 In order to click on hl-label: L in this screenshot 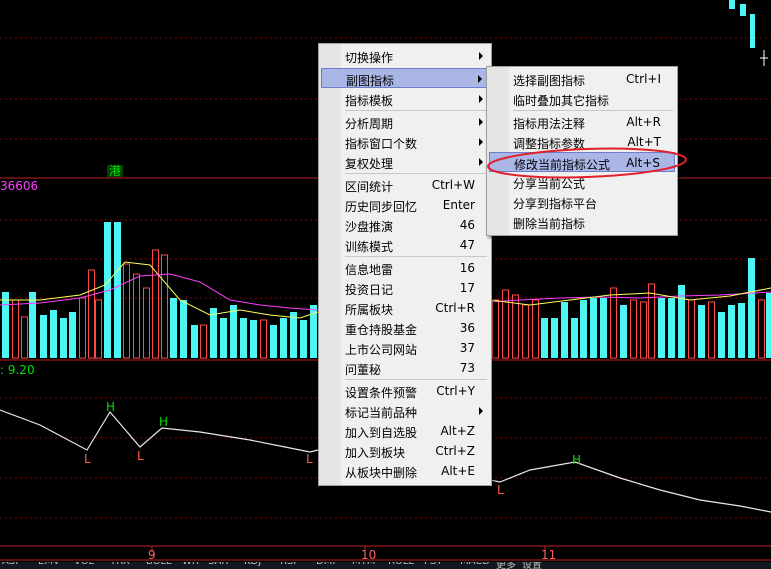, I will do `click(500, 490)`.